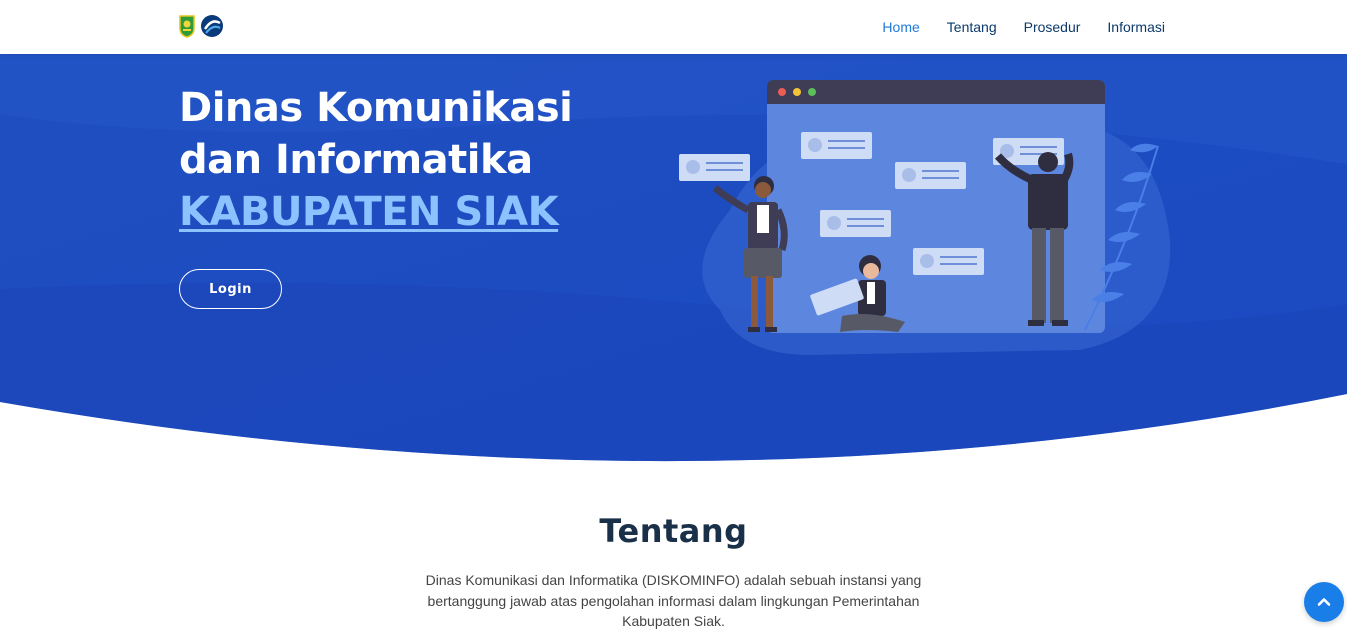 The width and height of the screenshot is (1347, 635). I want to click on nav-link-prosedur: Prosedur, so click(1052, 27).